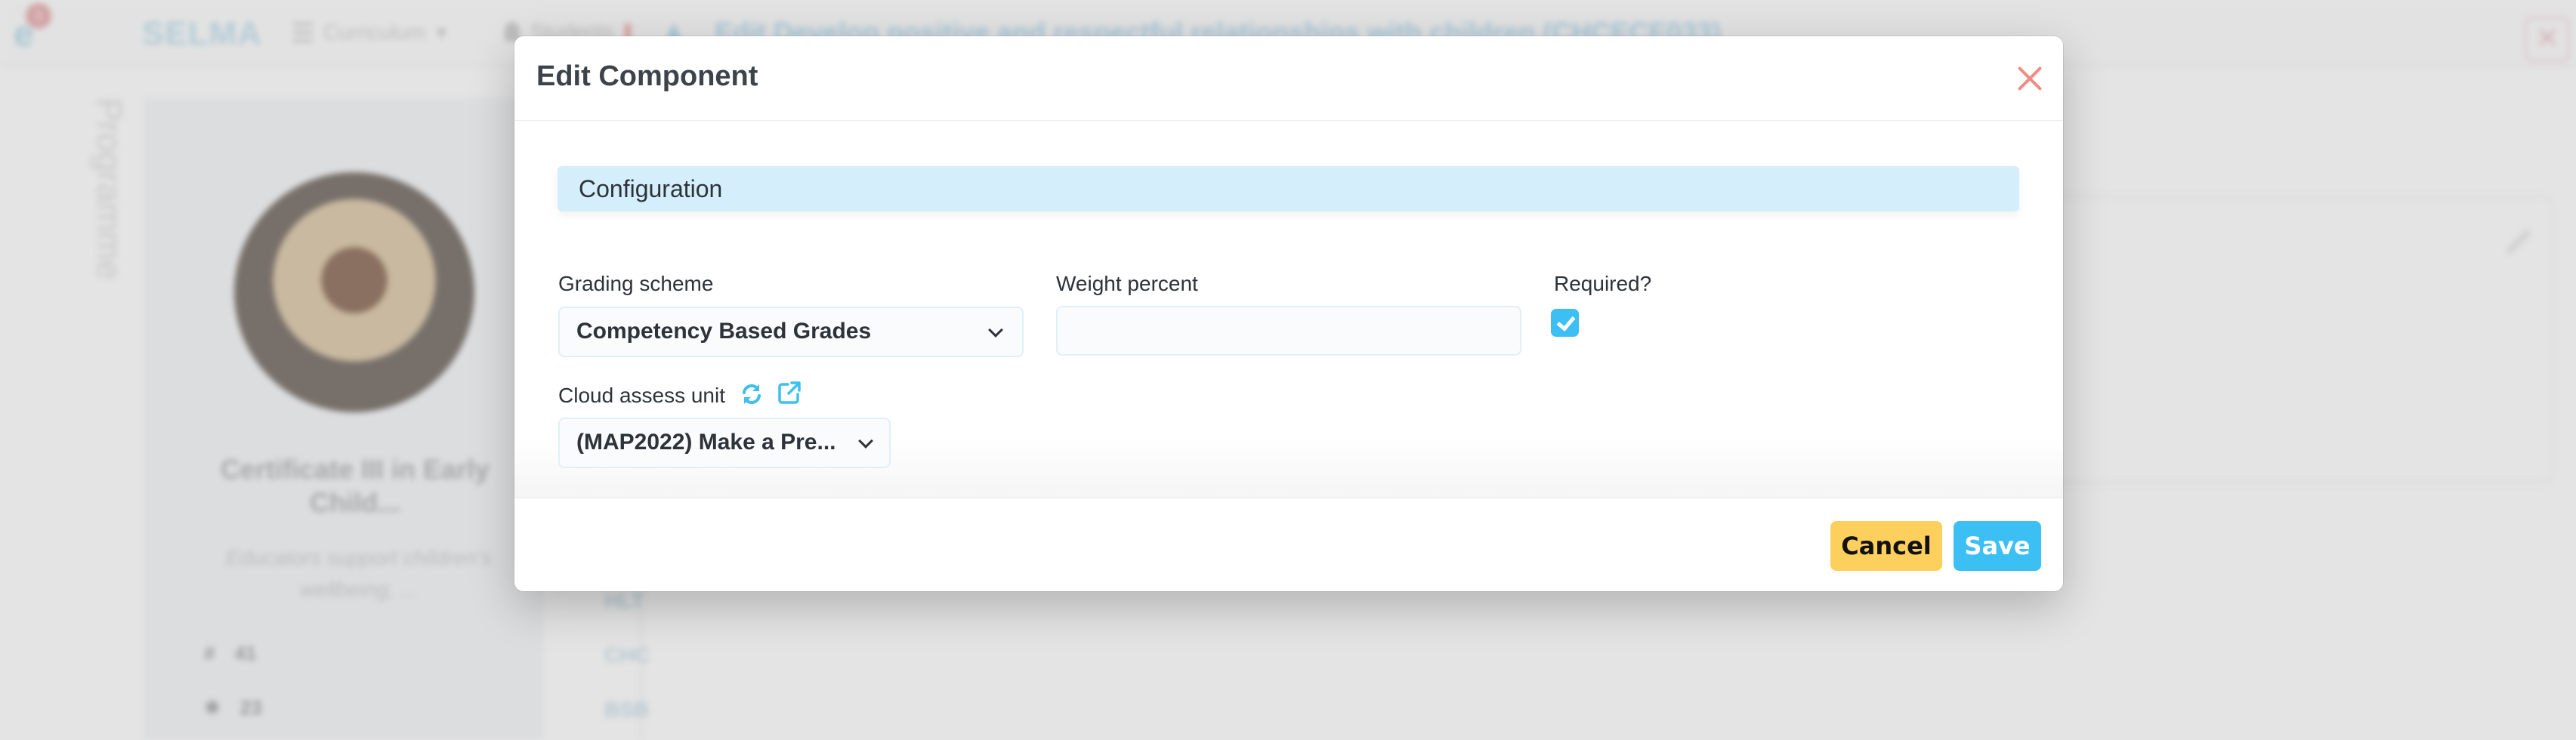  What do you see at coordinates (1288, 544) in the screenshot?
I see `modal-footer: Cancel Save` at bounding box center [1288, 544].